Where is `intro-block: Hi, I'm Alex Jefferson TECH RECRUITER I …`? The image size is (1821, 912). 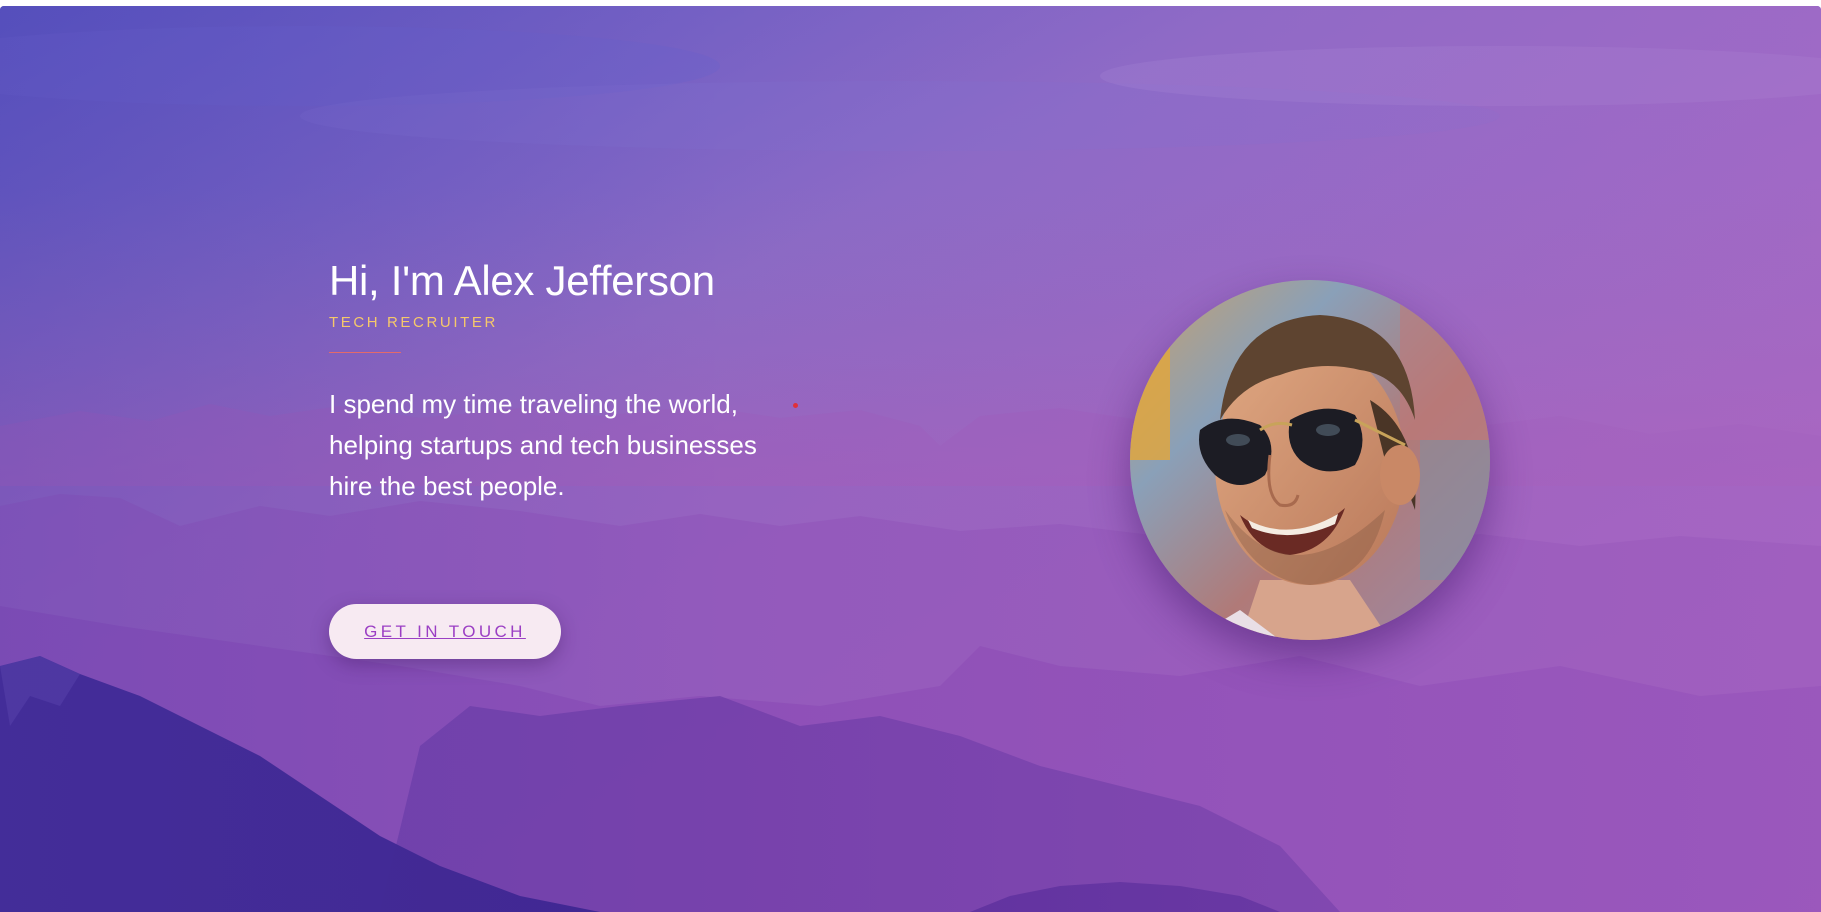
intro-block: Hi, I'm Alex Jefferson TECH RECRUITER I … is located at coordinates (589, 381).